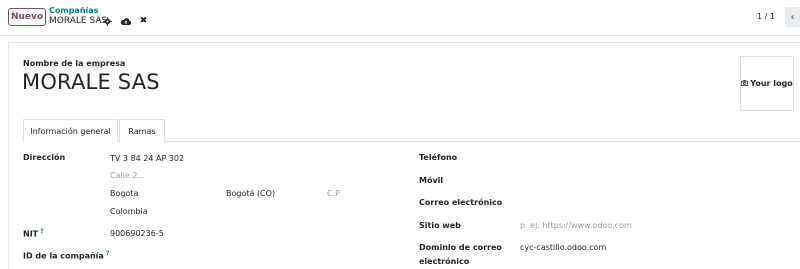 This screenshot has height=269, width=800. What do you see at coordinates (137, 233) in the screenshot?
I see `nit-field: 900690236-5` at bounding box center [137, 233].